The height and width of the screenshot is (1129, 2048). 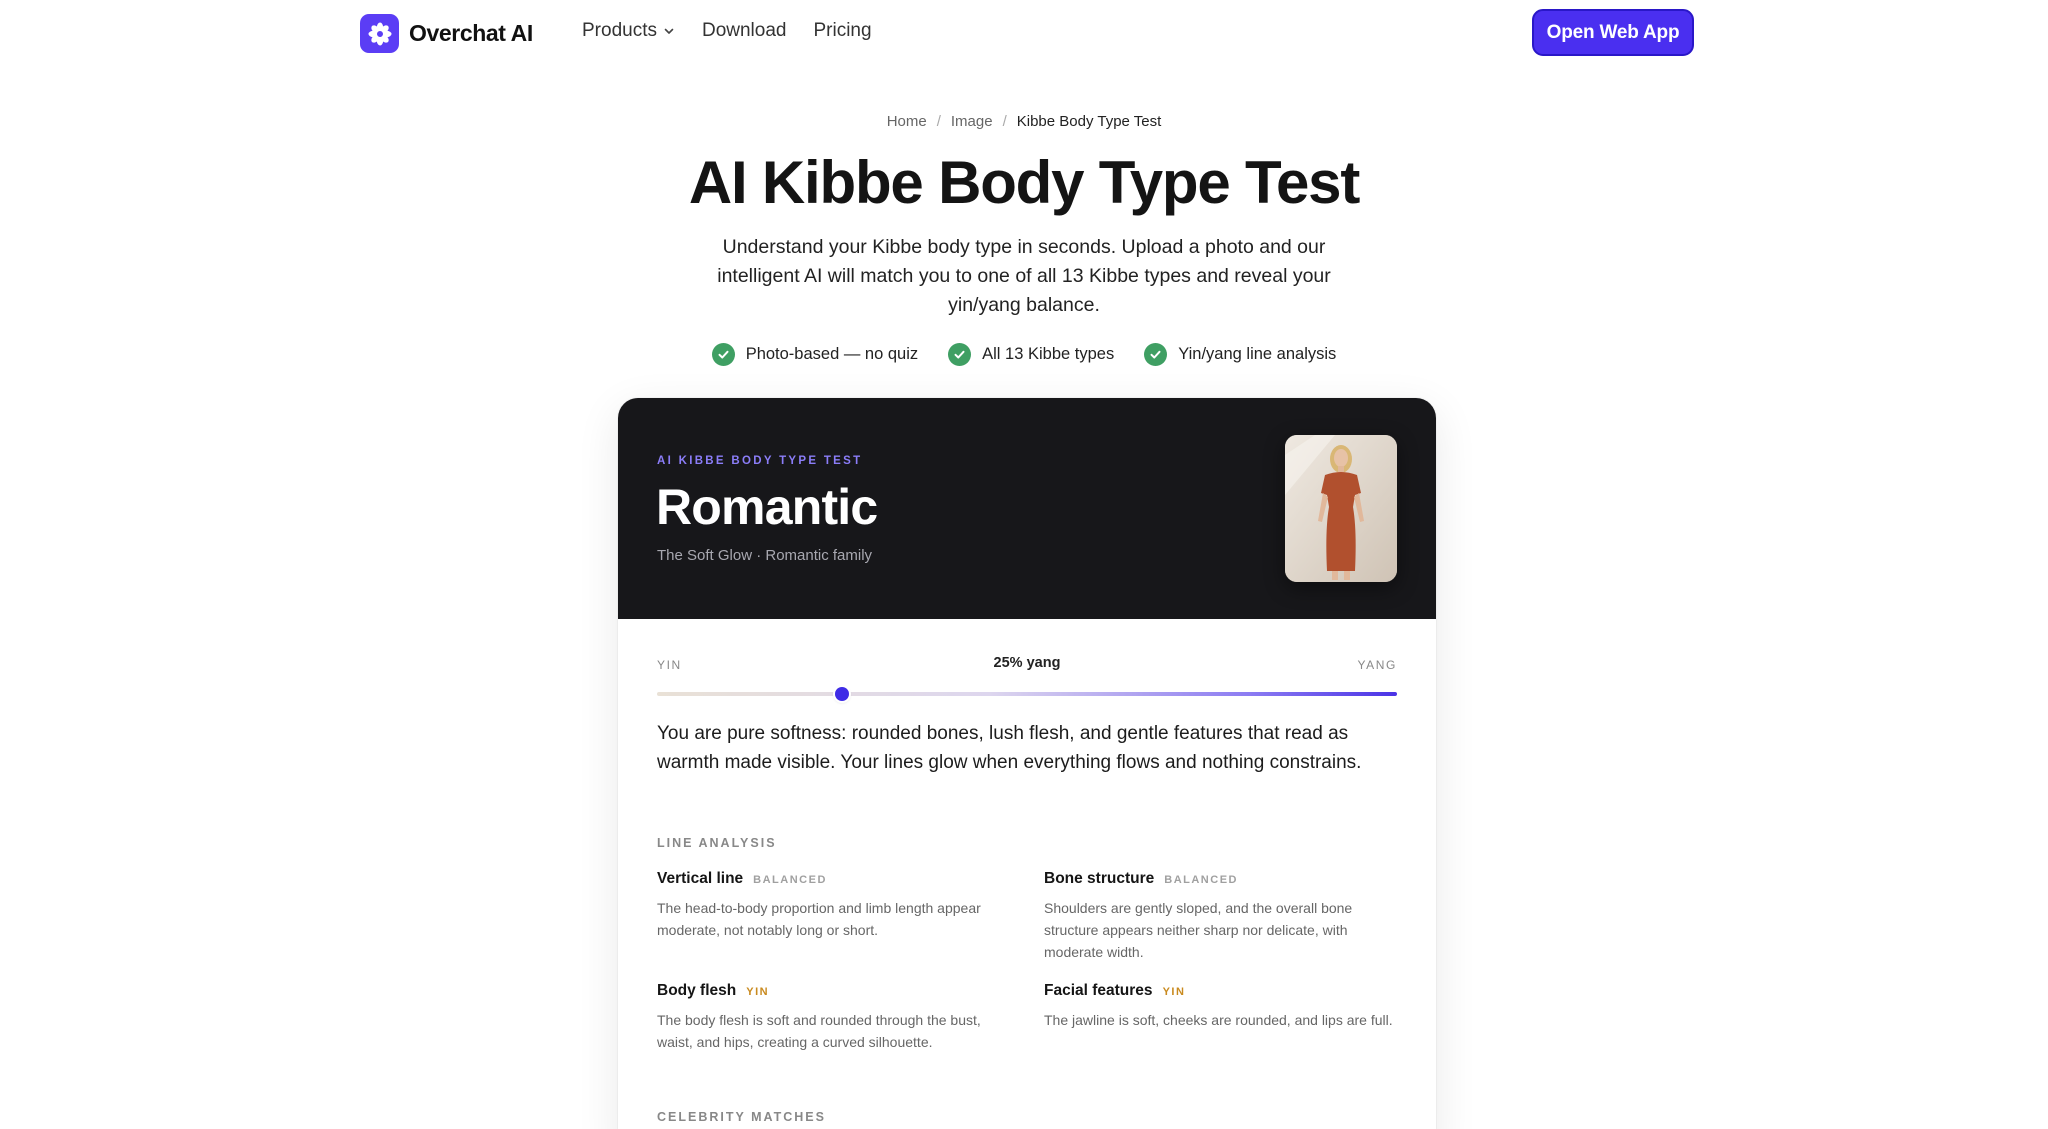 I want to click on breadcrumb-home: Home, so click(x=907, y=121).